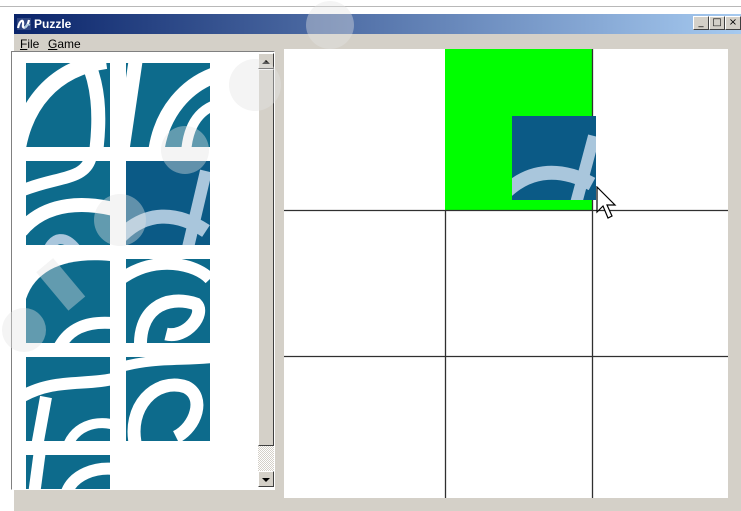  Describe the element at coordinates (266, 257) in the screenshot. I see `scroll-thumb` at that location.